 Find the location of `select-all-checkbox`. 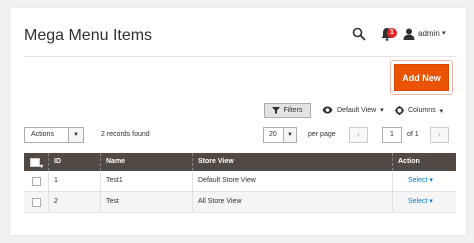

select-all-checkbox is located at coordinates (35, 162).